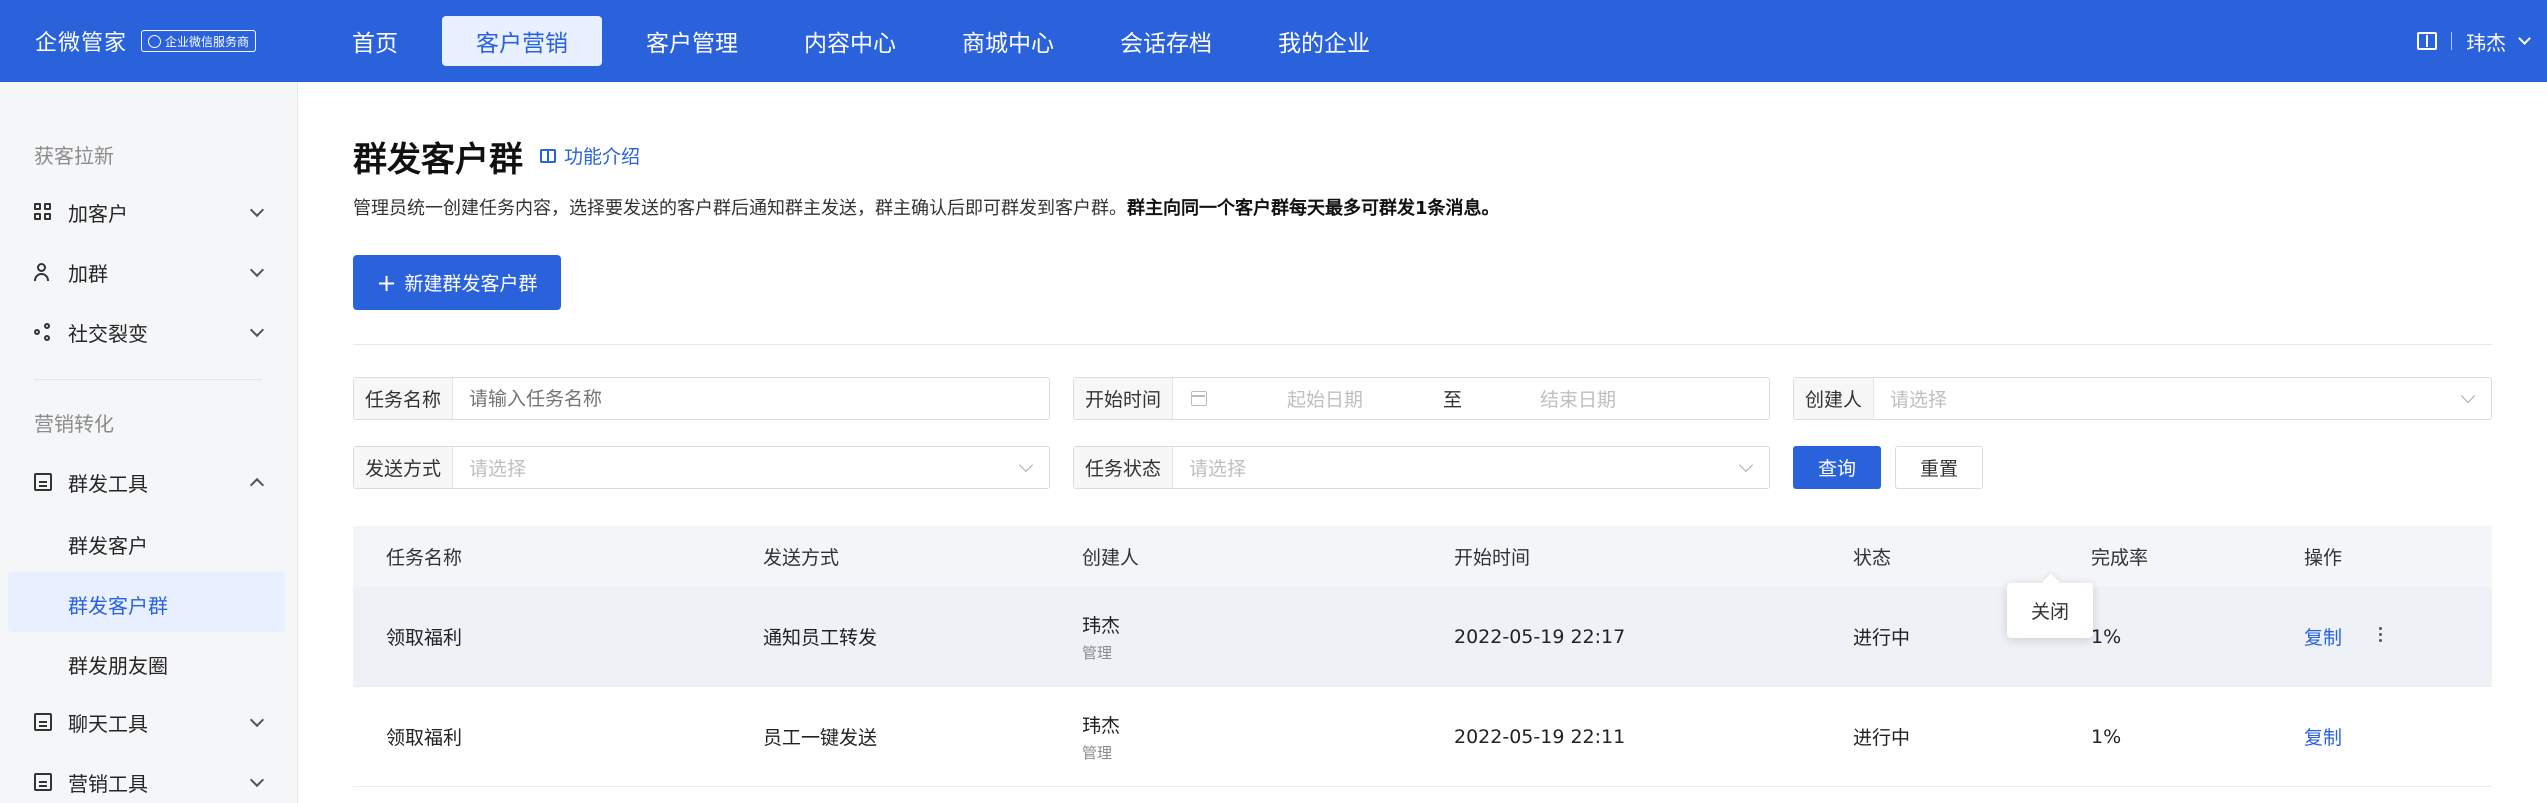 The height and width of the screenshot is (803, 2547). I want to click on sidebar-item-mass-tool: 群发工具, so click(149, 482).